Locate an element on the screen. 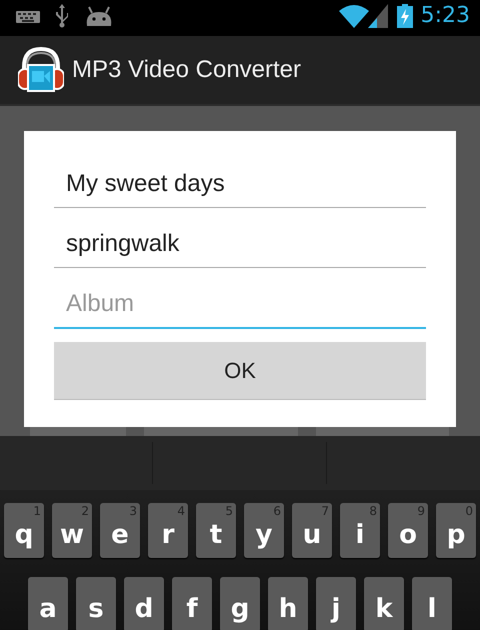 The image size is (480, 630). keyboard-key: w 2 is located at coordinates (72, 530).